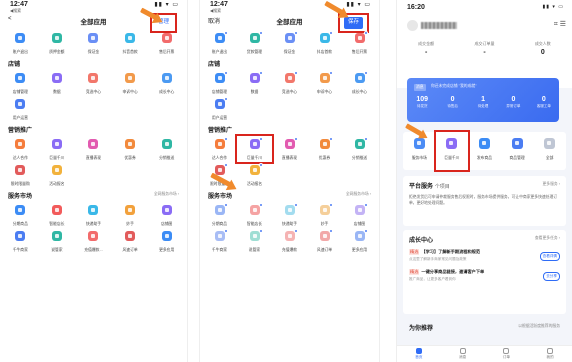  What do you see at coordinates (452, 102) in the screenshot?
I see `order-count: 0 待售后` at bounding box center [452, 102].